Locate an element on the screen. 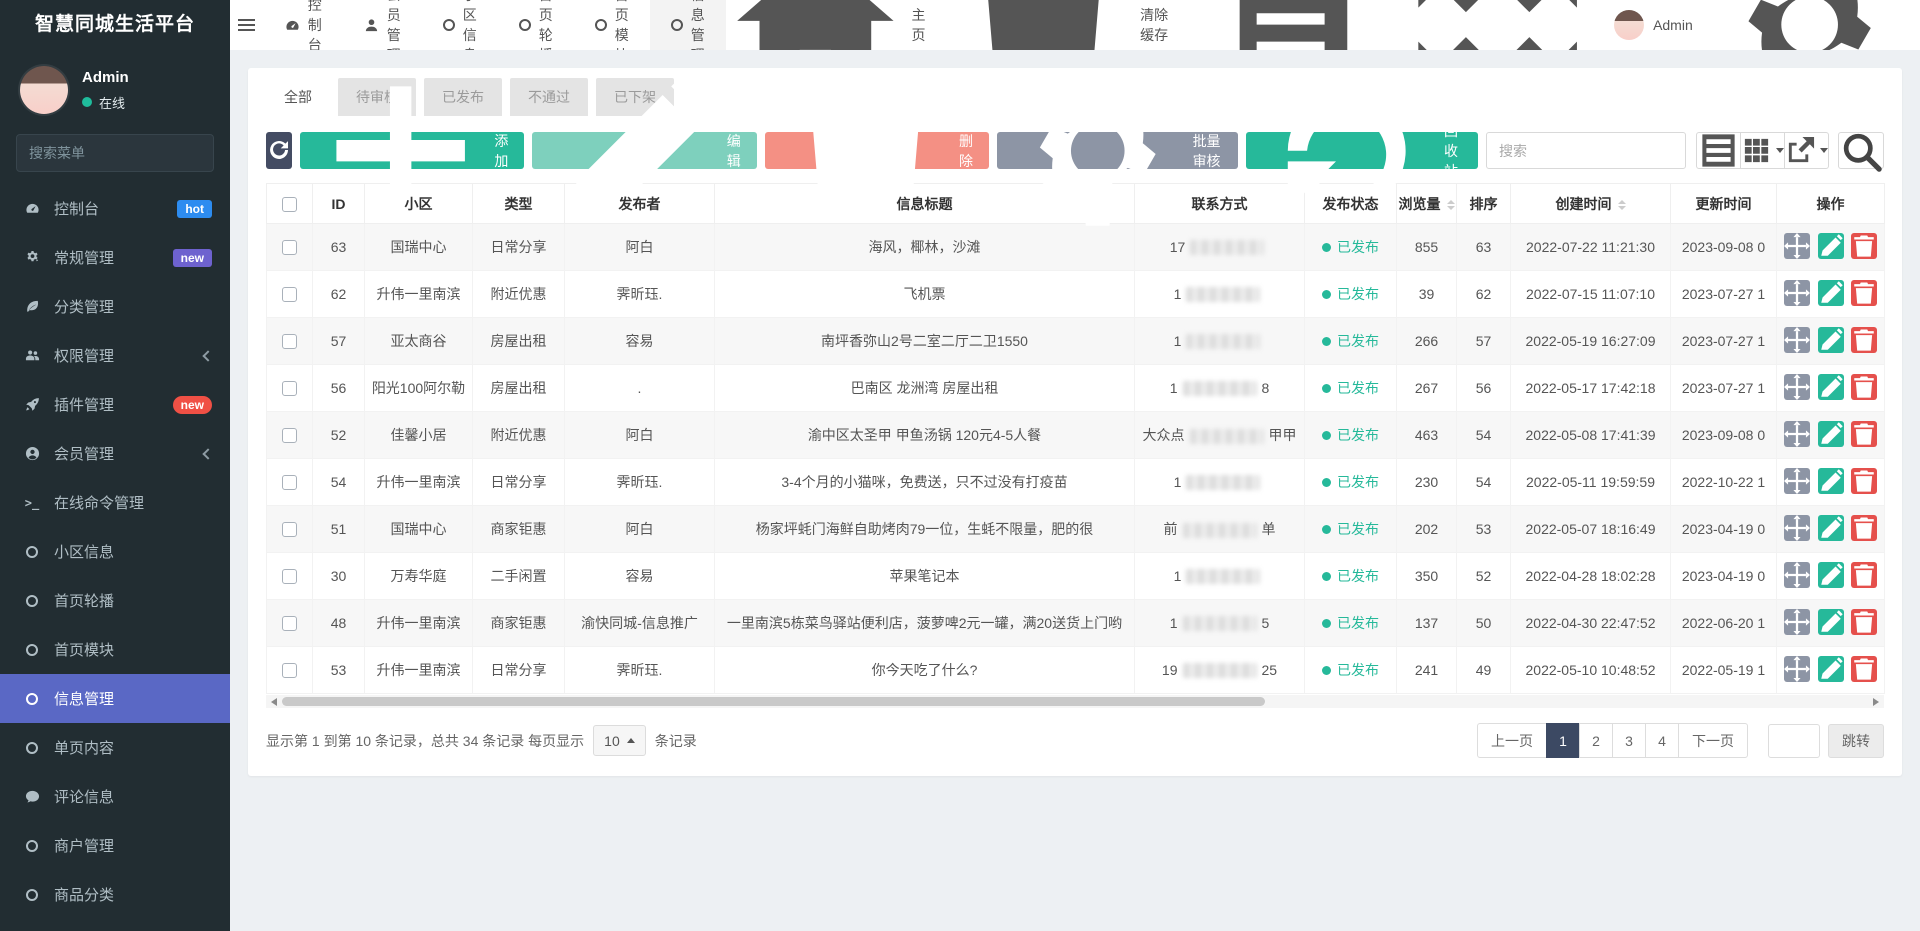  topbar-tab: 首页模块 is located at coordinates (612, 31).